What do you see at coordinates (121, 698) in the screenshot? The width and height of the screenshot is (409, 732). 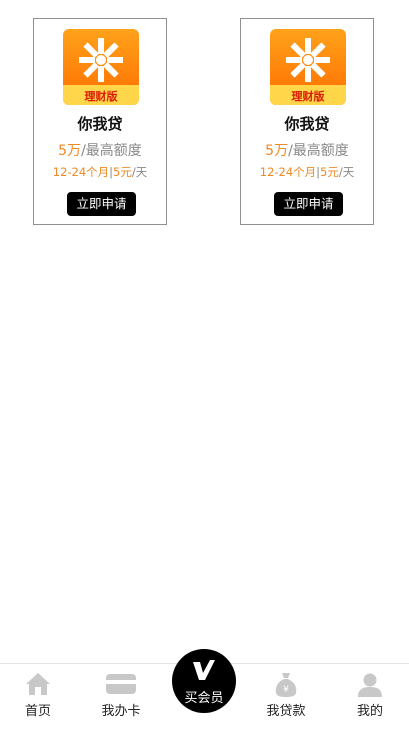 I see `tab-card: 我办卡` at bounding box center [121, 698].